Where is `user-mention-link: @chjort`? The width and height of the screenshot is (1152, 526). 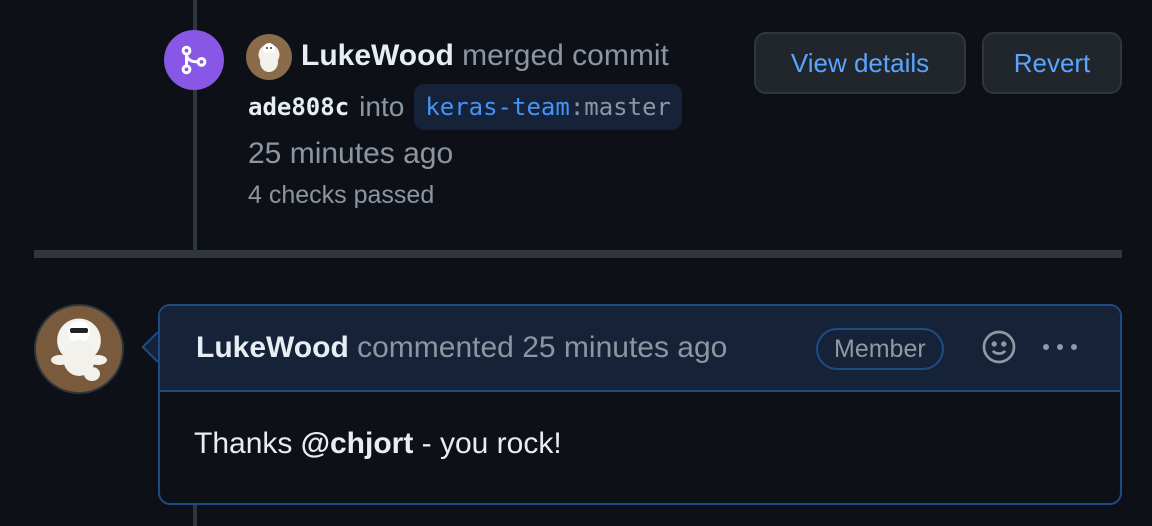 user-mention-link: @chjort is located at coordinates (357, 443).